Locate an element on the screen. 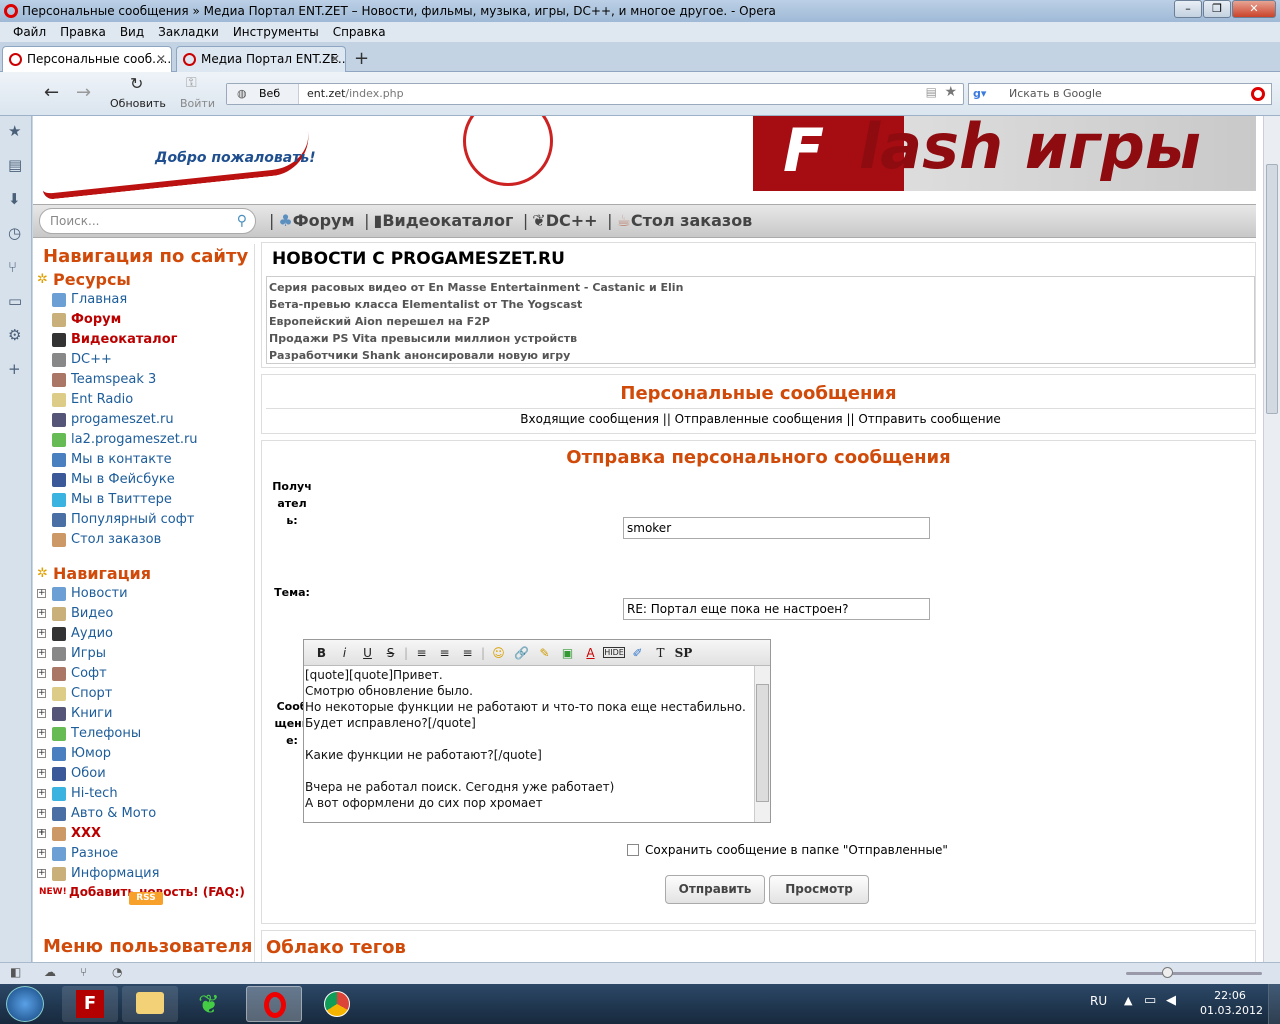 This screenshot has height=1024, width=1280. nav-item: + Книги is located at coordinates (143, 714).